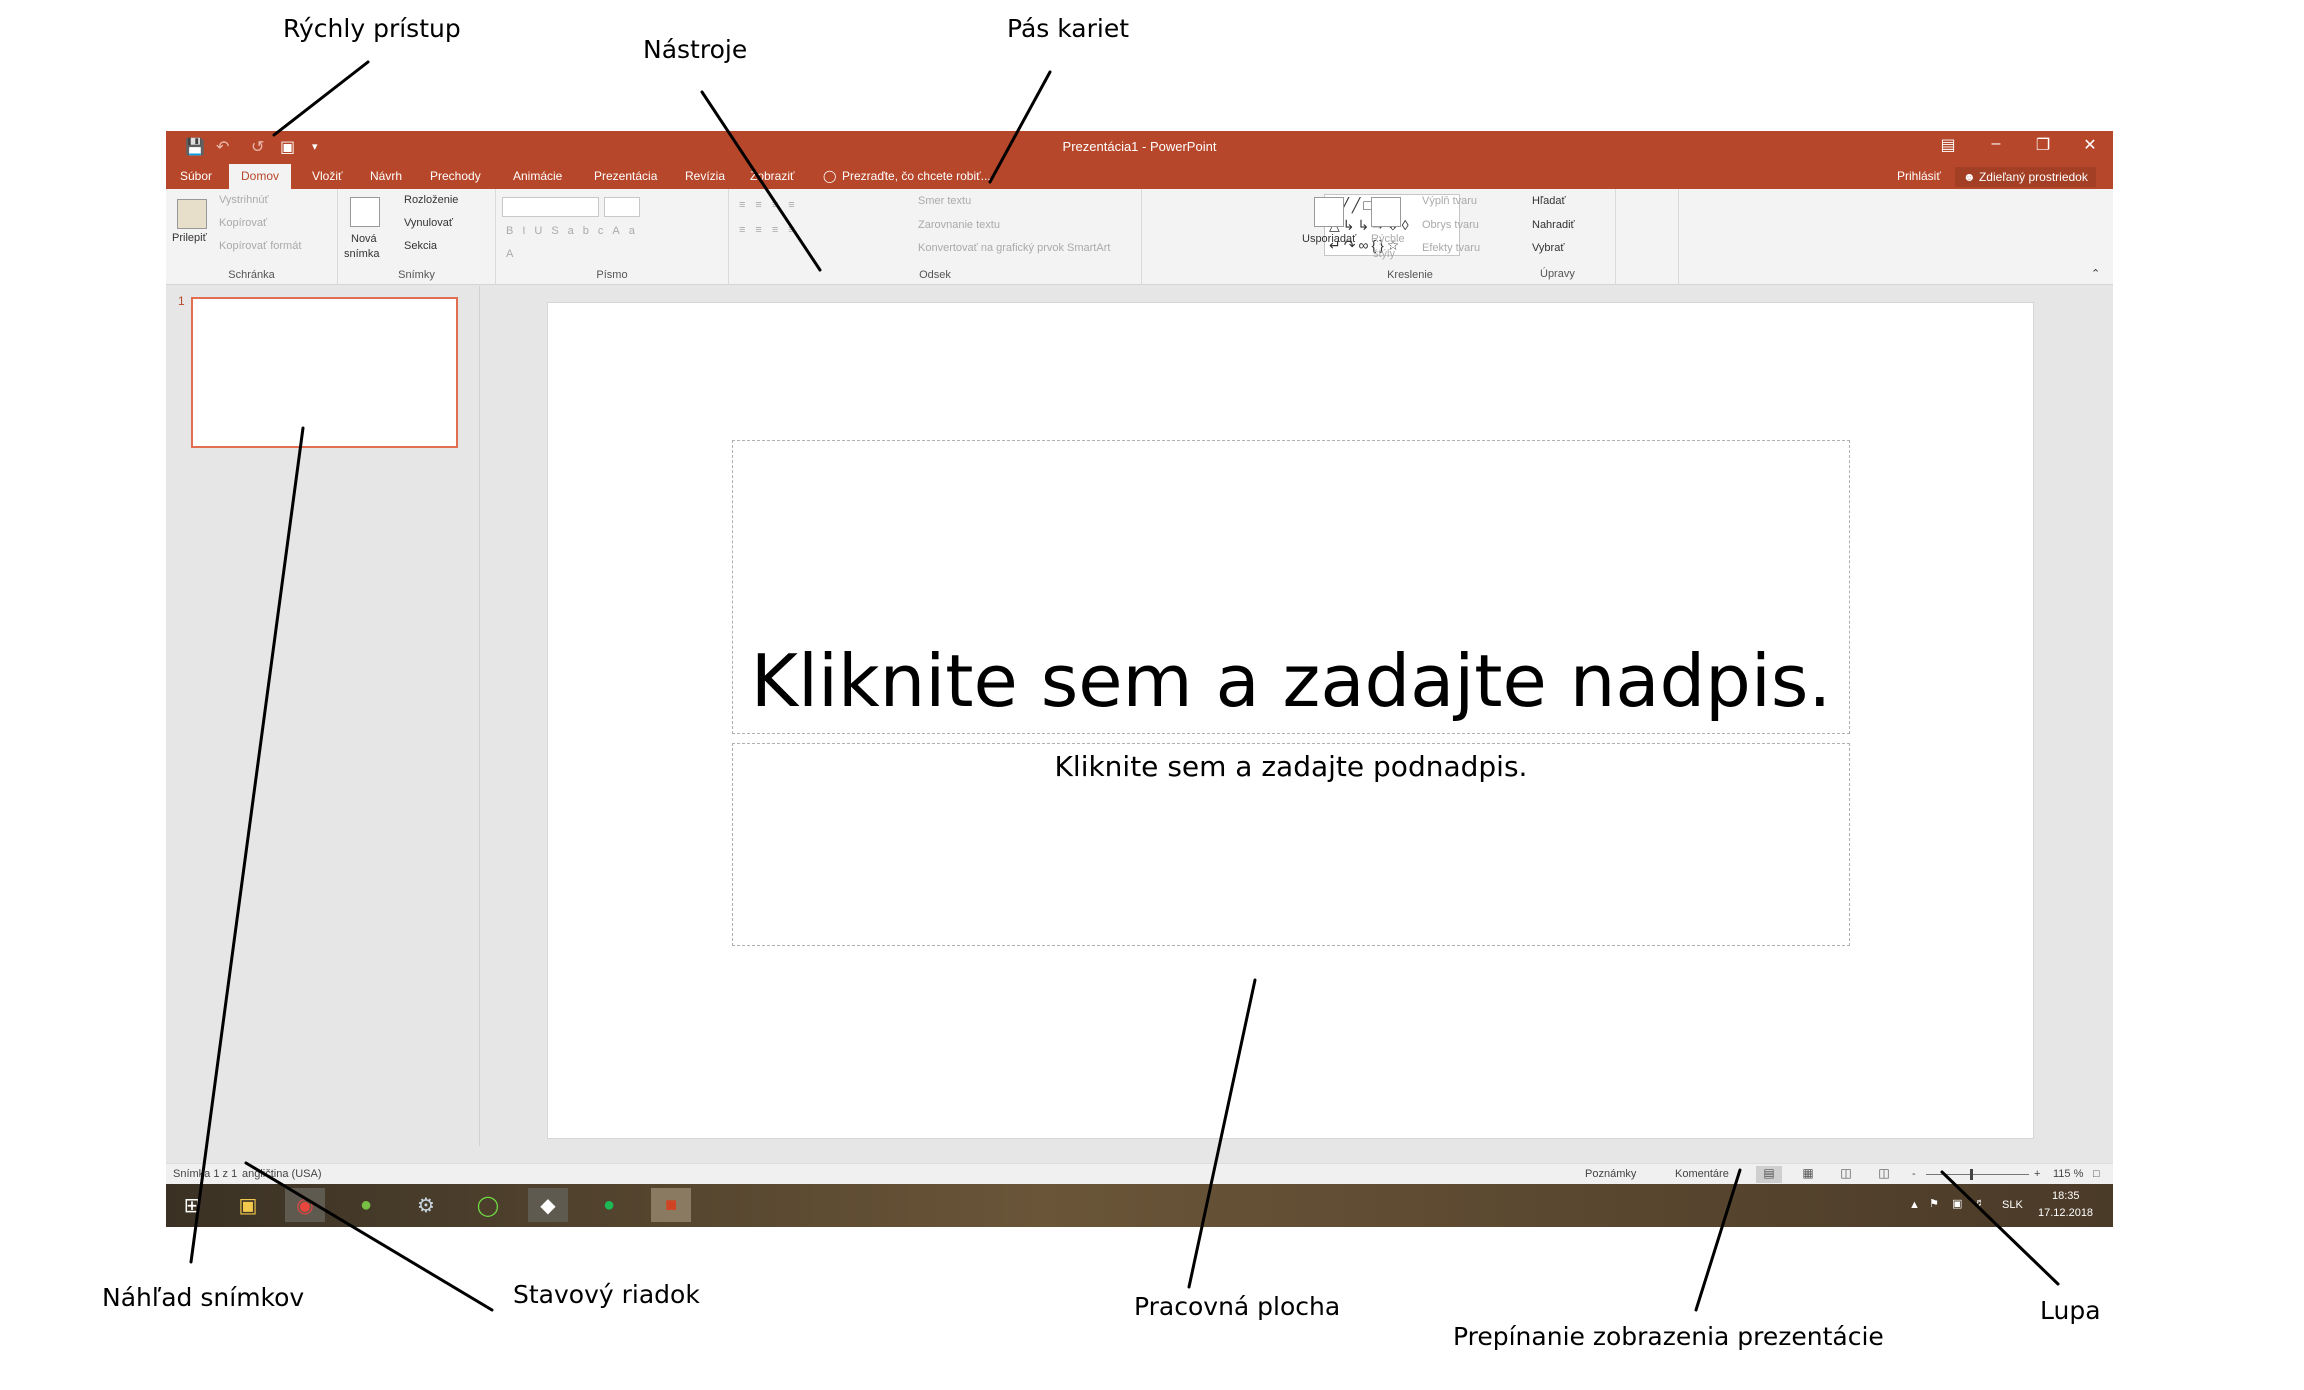 The width and height of the screenshot is (2304, 1390). I want to click on window-title: Prezentácia1 - PowerPoint, so click(1139, 146).